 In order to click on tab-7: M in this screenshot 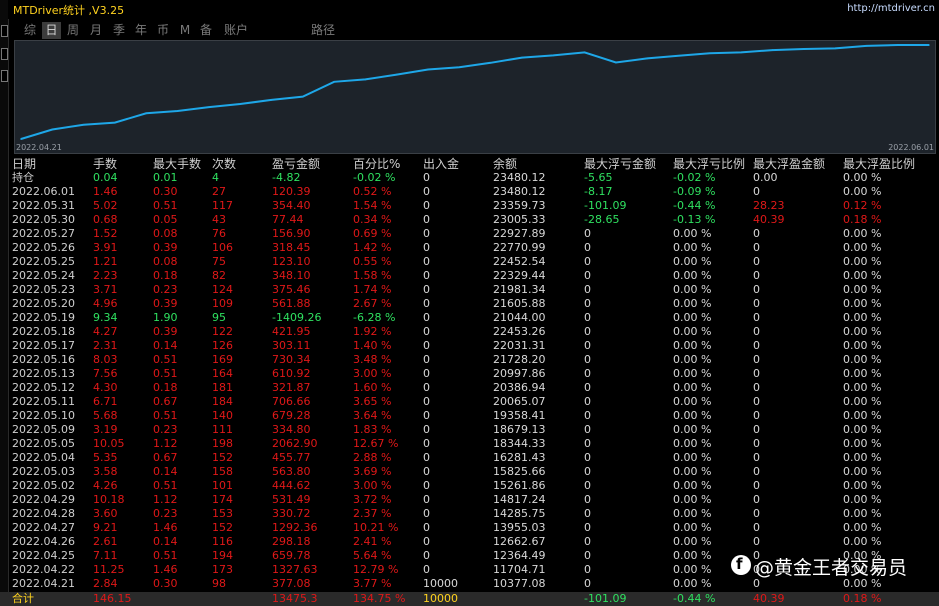, I will do `click(185, 30)`.